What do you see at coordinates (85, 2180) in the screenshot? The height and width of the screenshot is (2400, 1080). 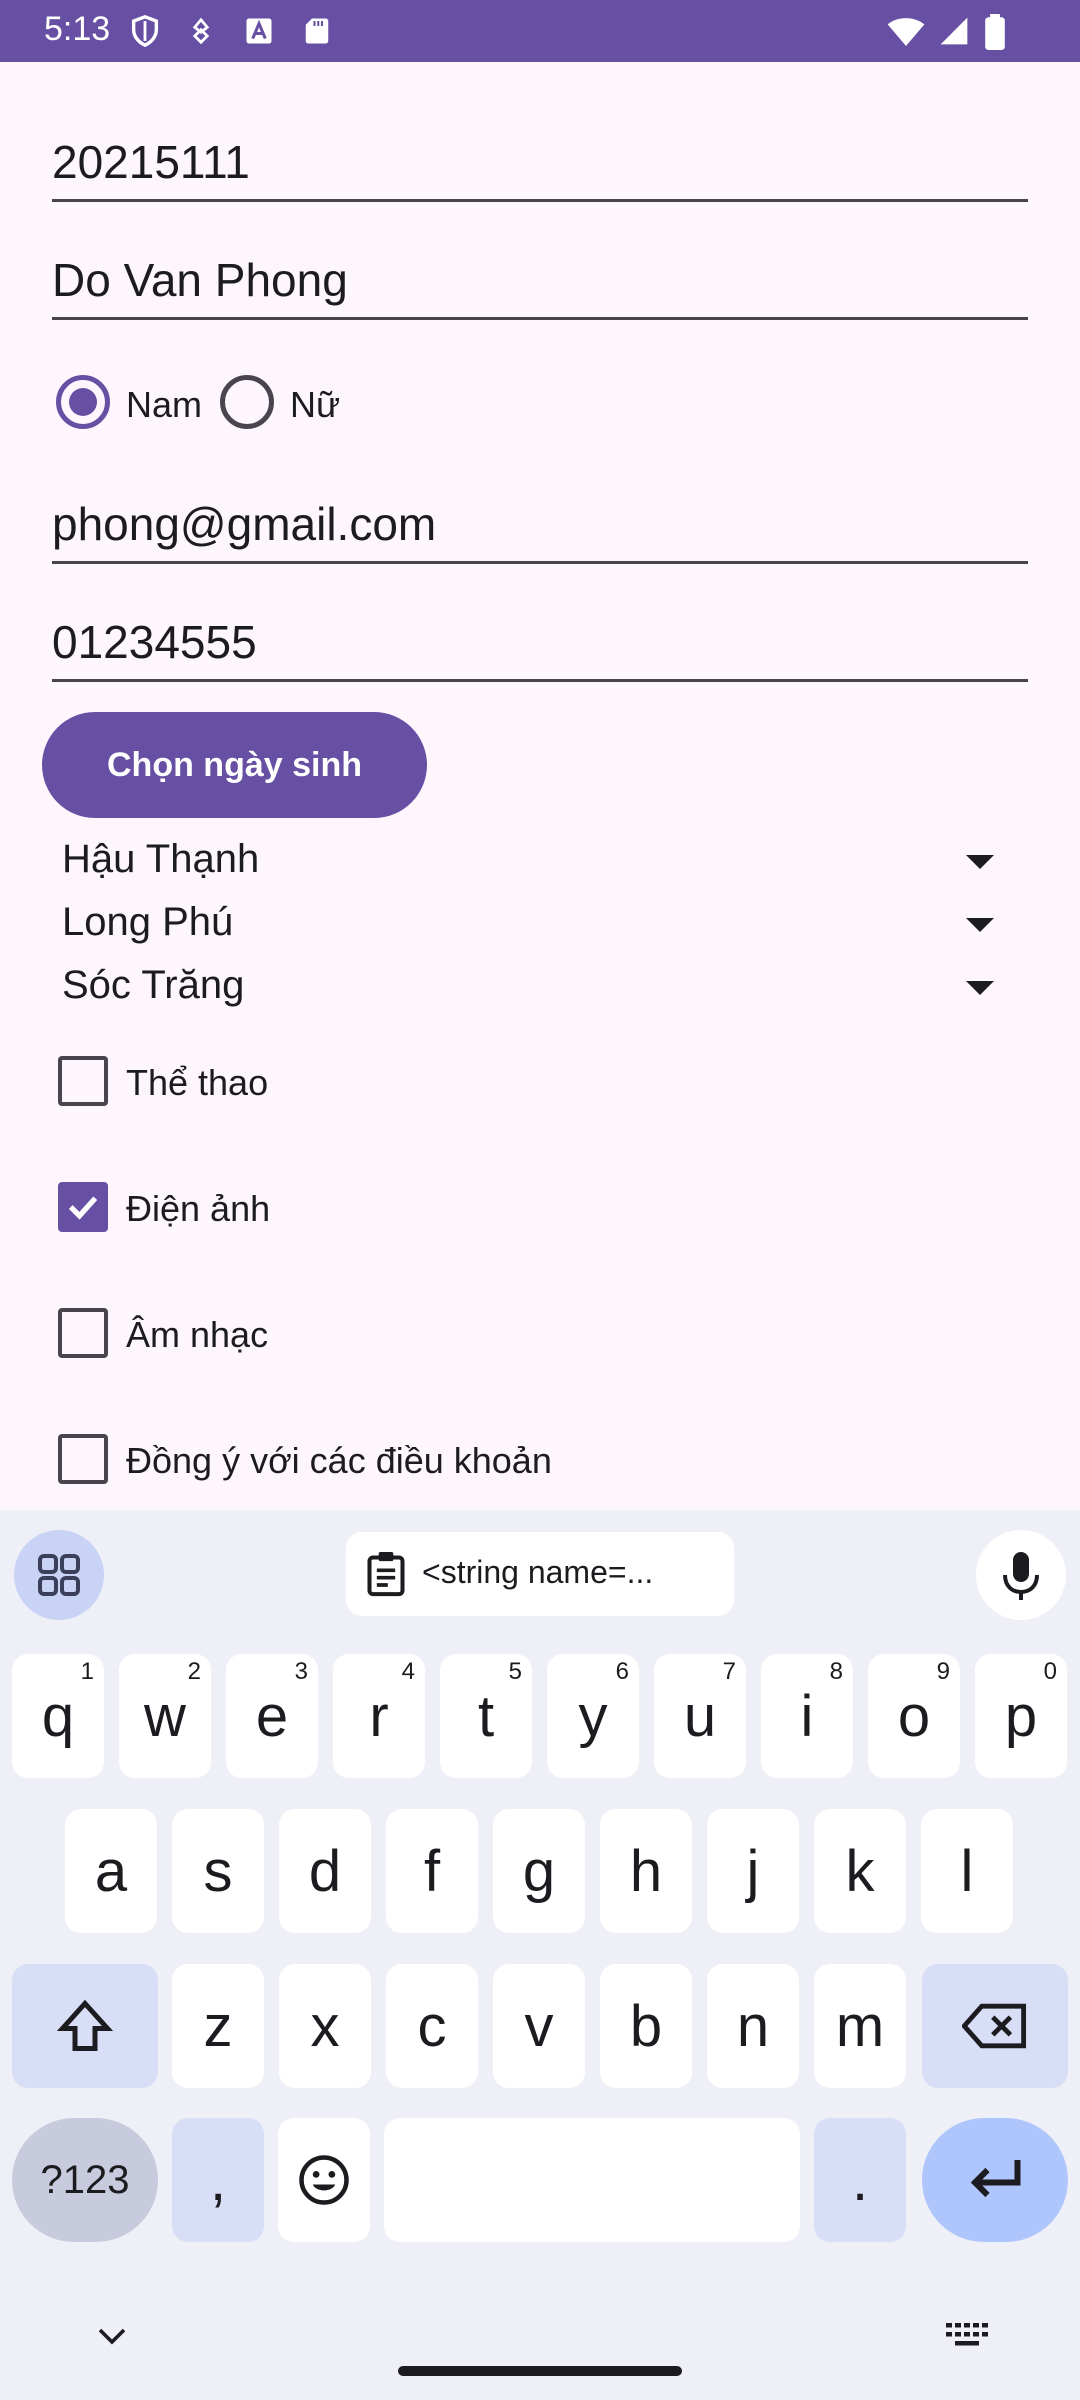 I see `symbols-key: ?123` at bounding box center [85, 2180].